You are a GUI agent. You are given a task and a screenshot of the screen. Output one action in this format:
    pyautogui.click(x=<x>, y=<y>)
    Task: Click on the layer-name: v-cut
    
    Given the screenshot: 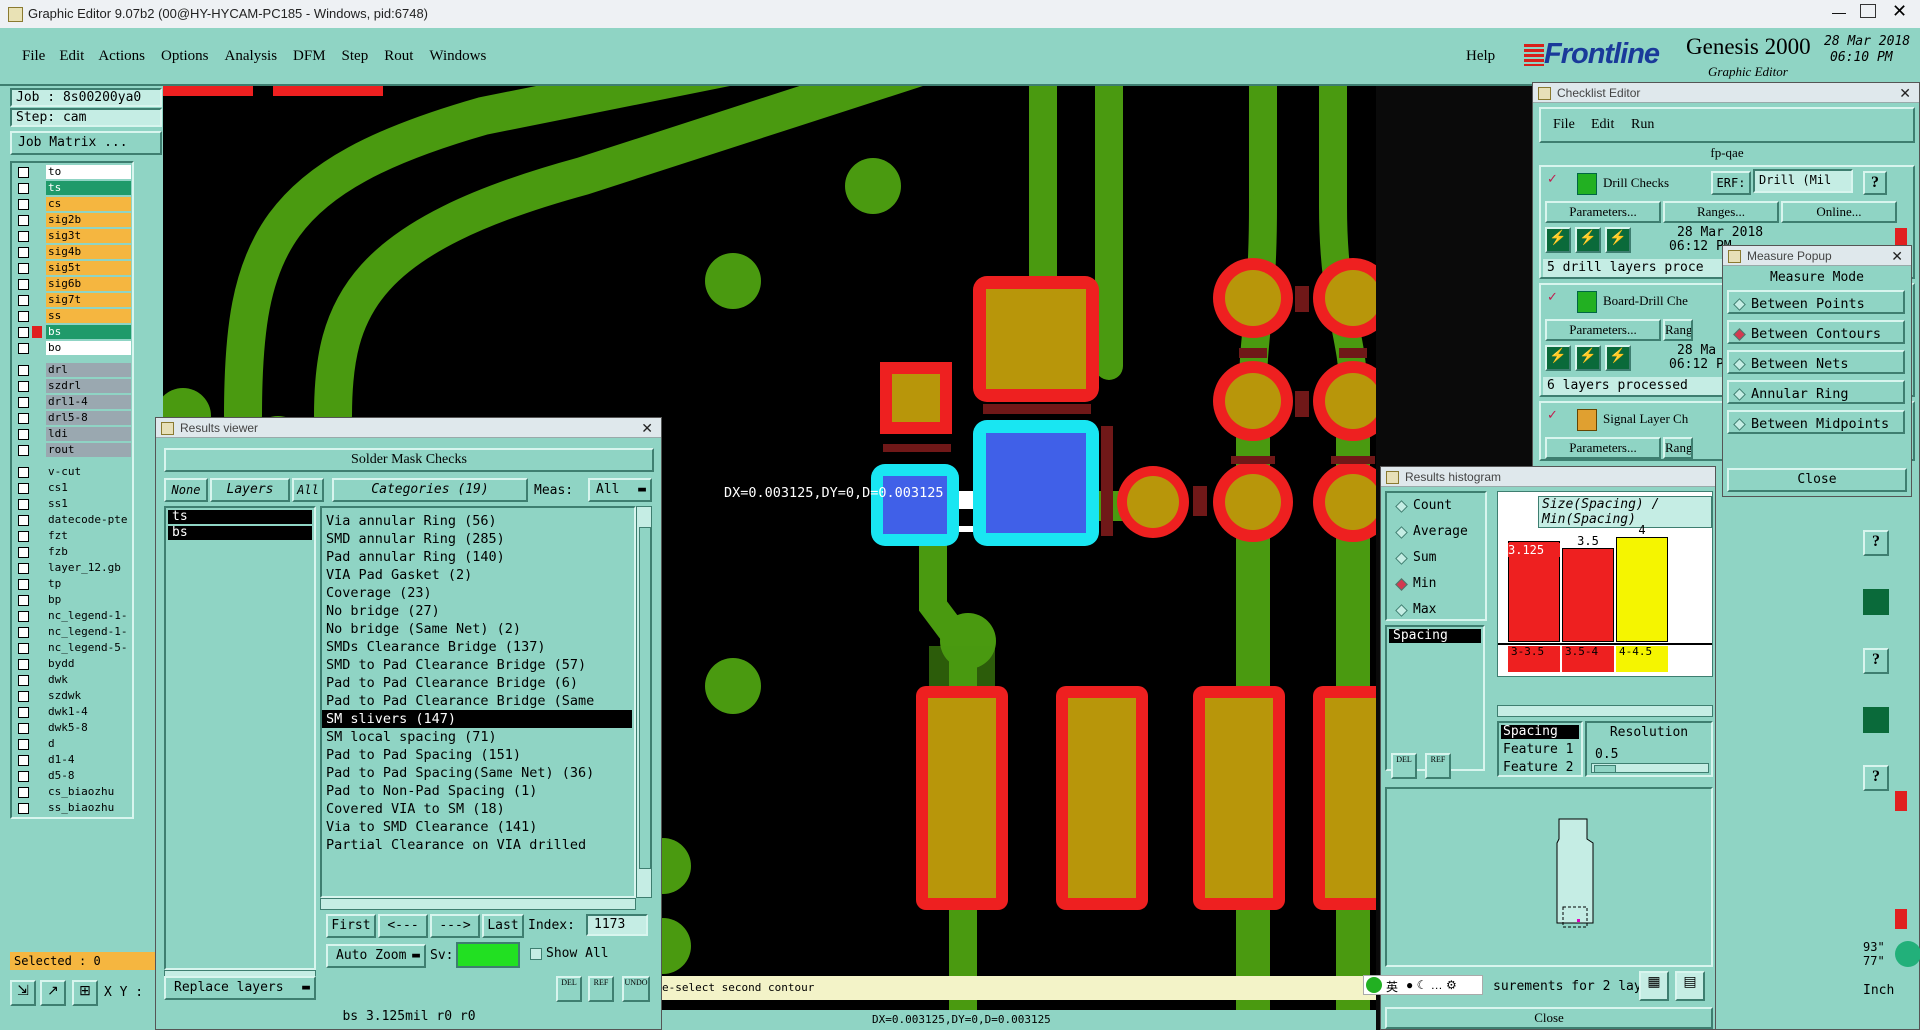 What is the action you would take?
    pyautogui.click(x=88, y=472)
    